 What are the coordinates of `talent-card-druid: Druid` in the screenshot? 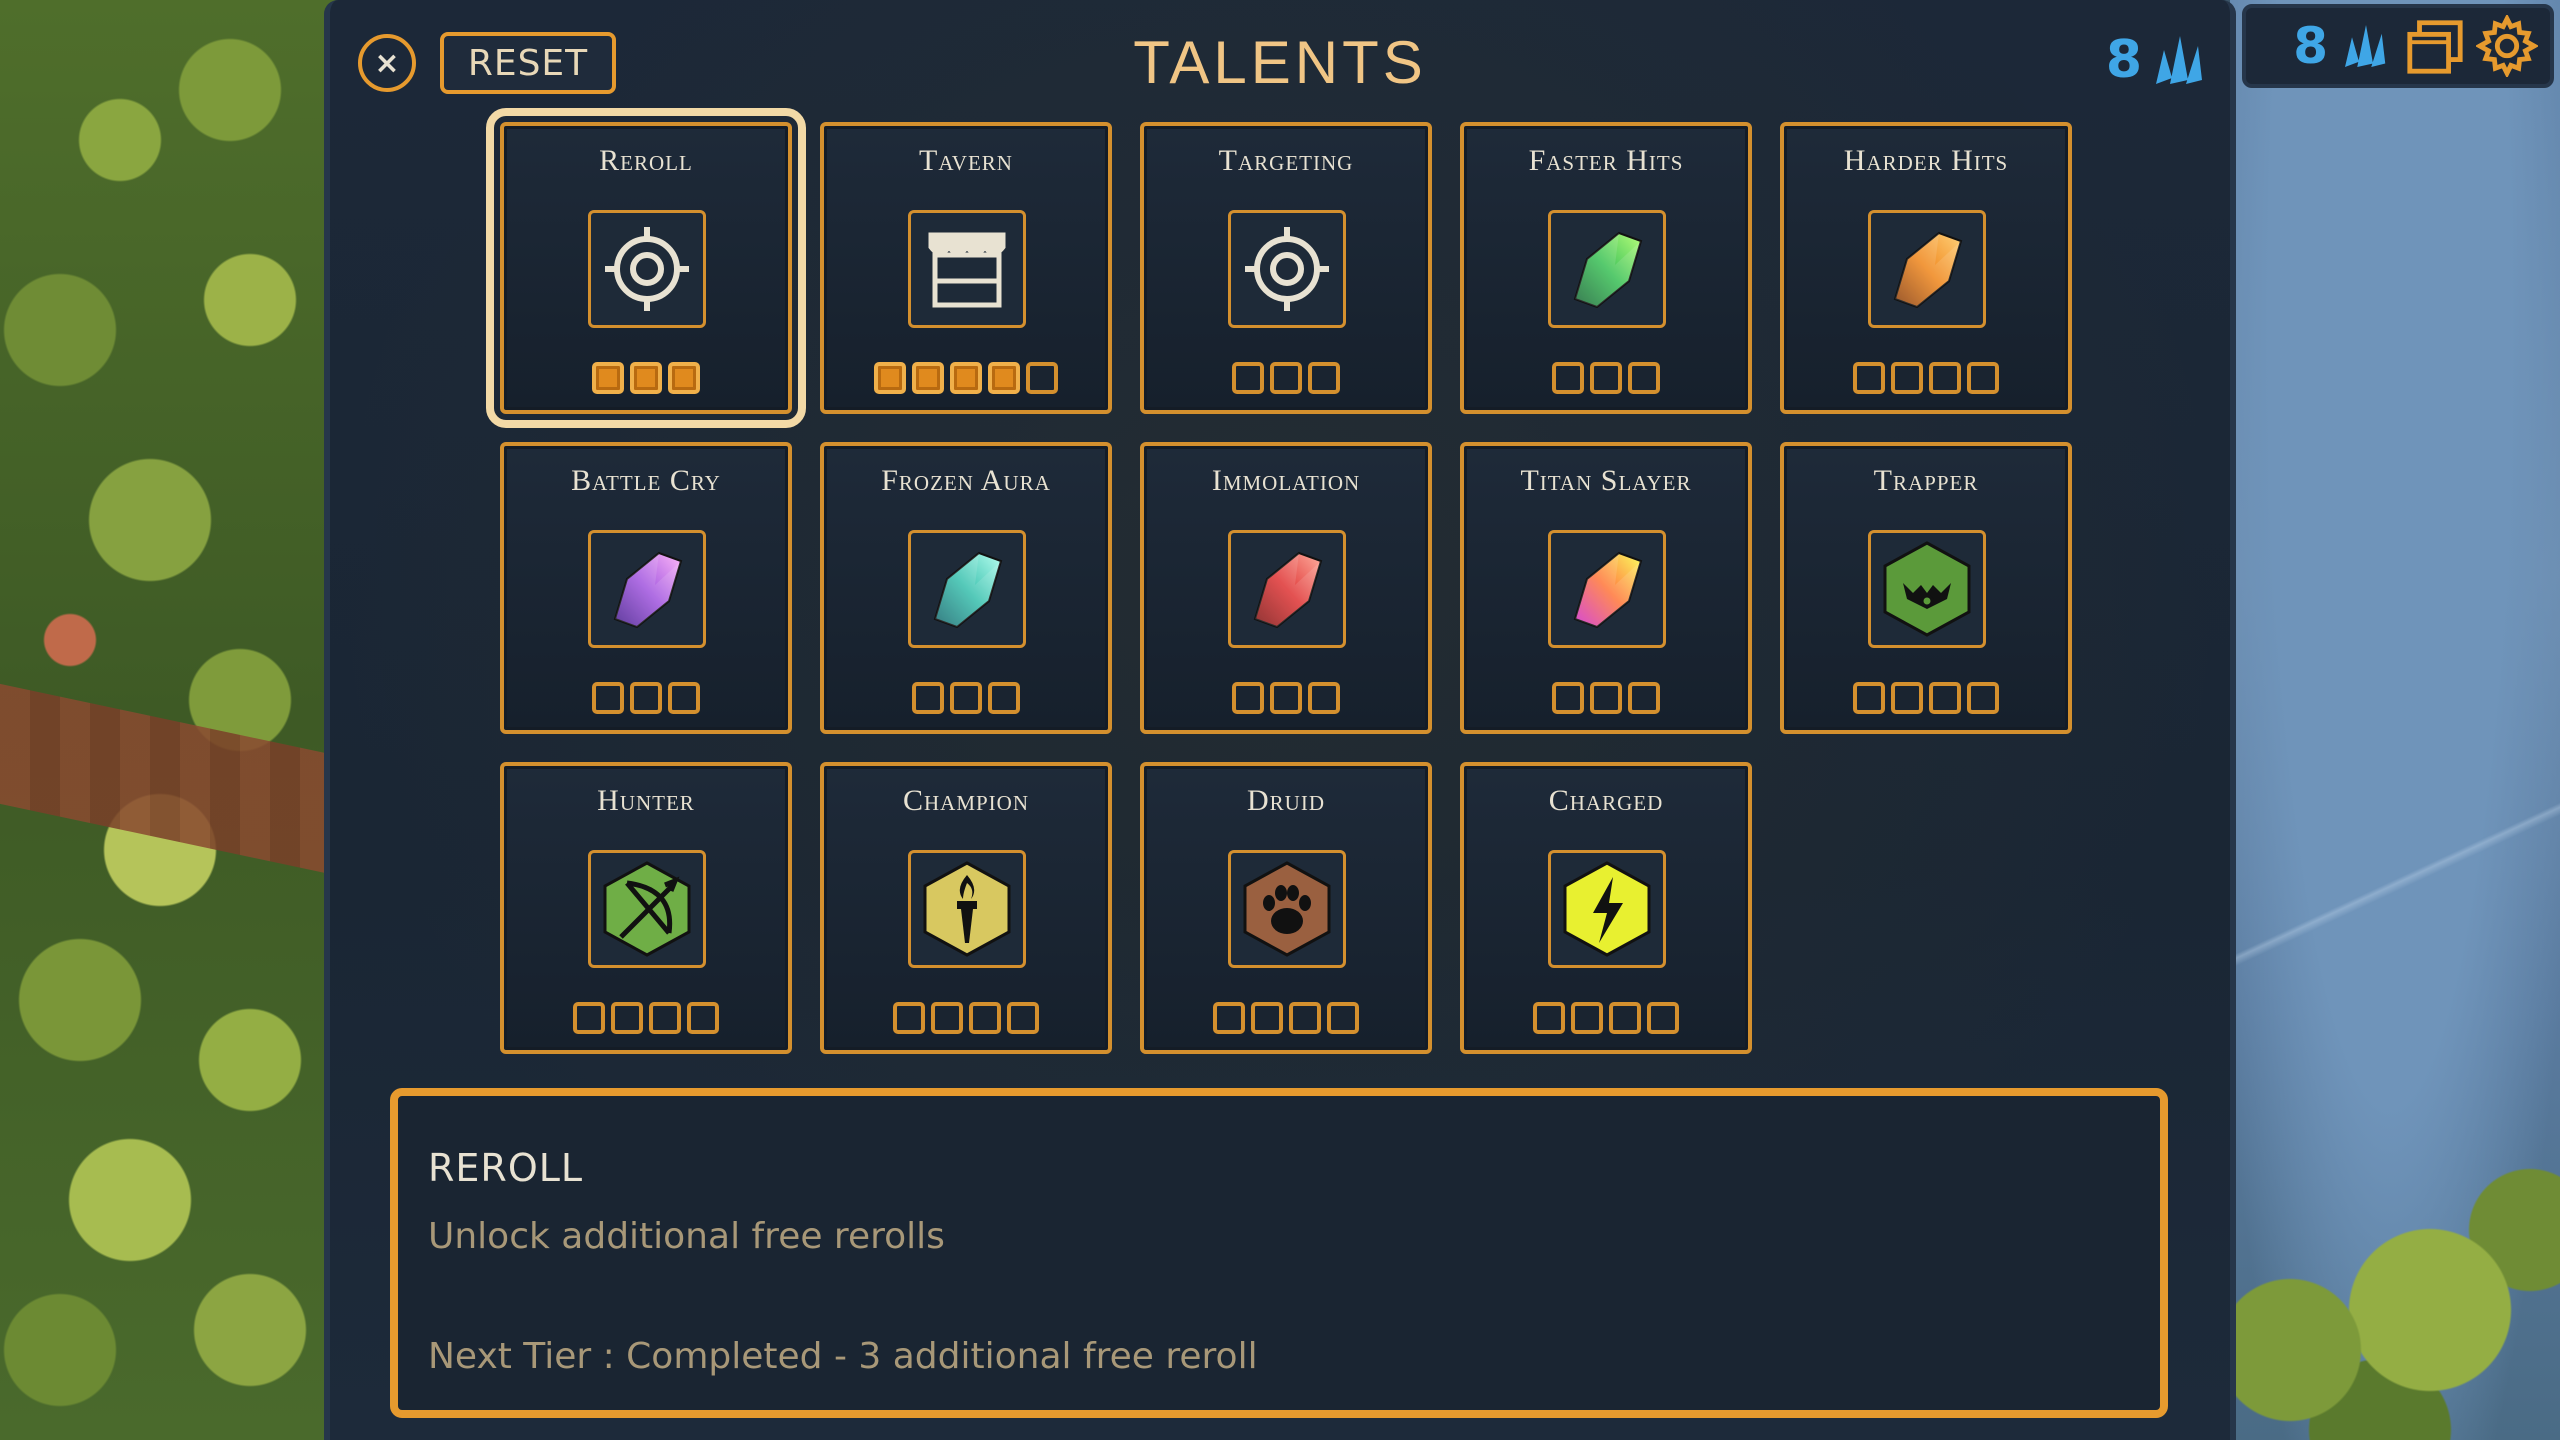 It's located at (1286, 908).